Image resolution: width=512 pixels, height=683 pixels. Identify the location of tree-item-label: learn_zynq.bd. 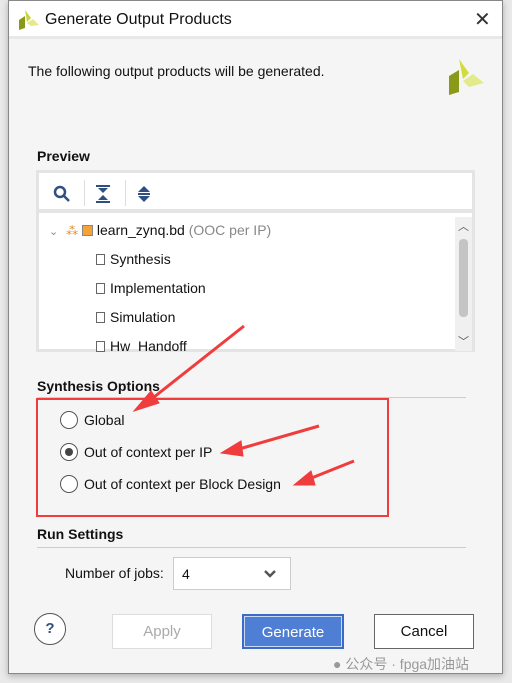
(140, 230).